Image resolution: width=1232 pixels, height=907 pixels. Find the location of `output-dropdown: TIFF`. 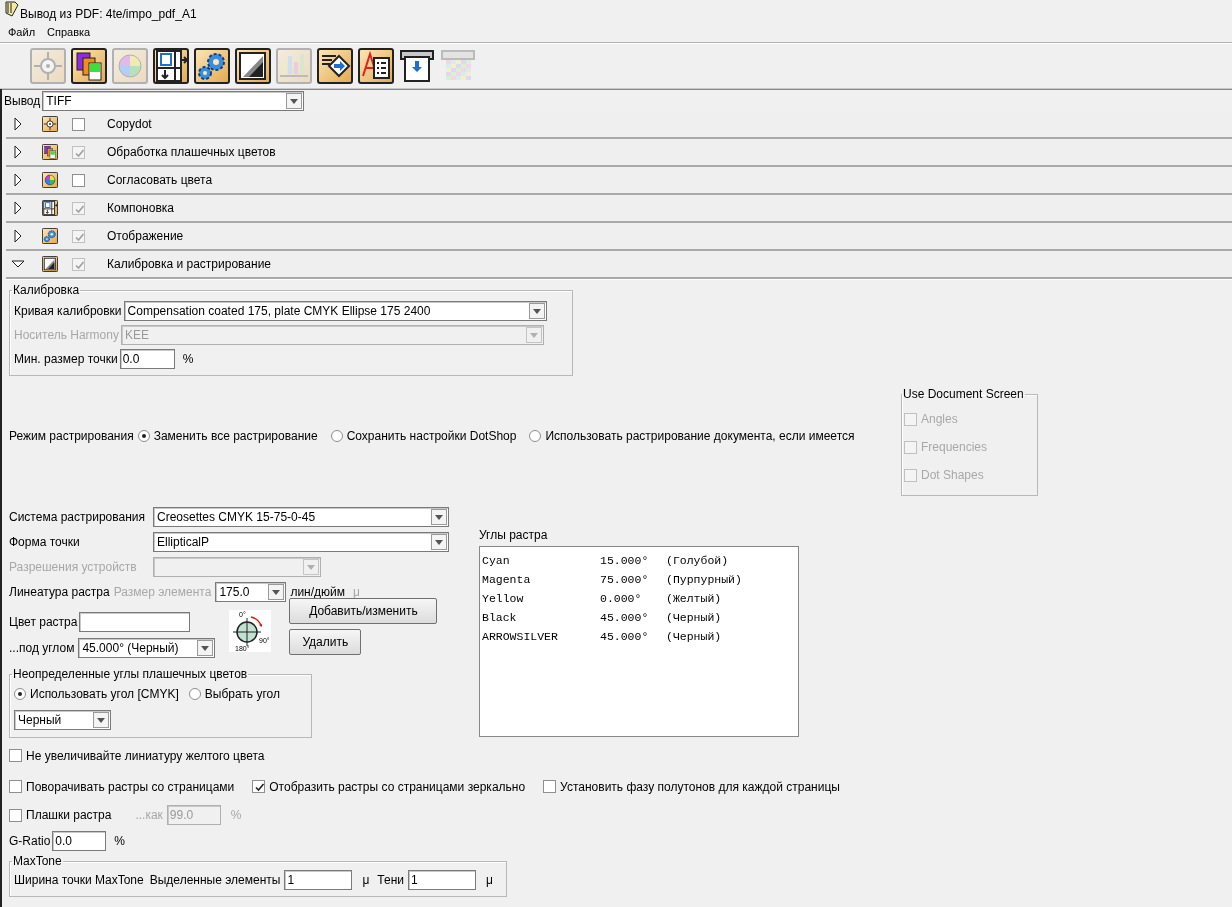

output-dropdown: TIFF is located at coordinates (173, 100).